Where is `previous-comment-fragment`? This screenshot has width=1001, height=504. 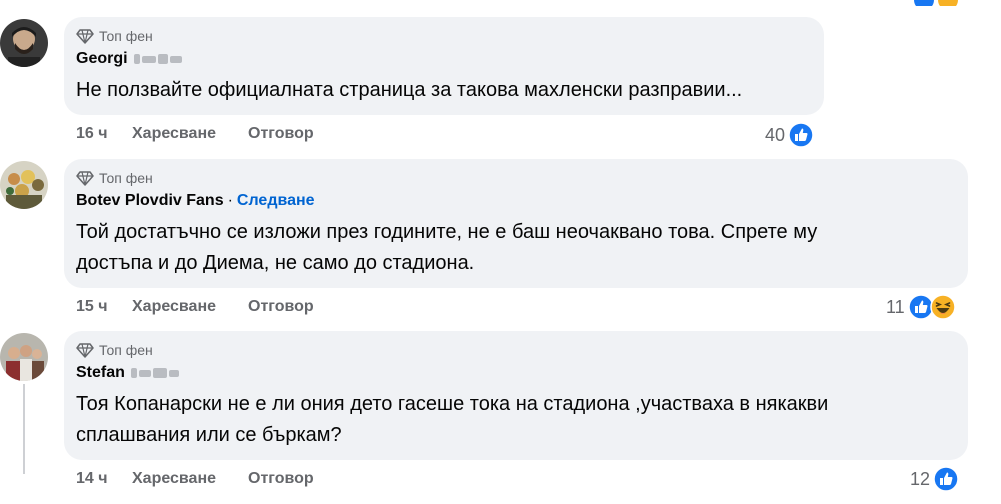 previous-comment-fragment is located at coordinates (500, 3).